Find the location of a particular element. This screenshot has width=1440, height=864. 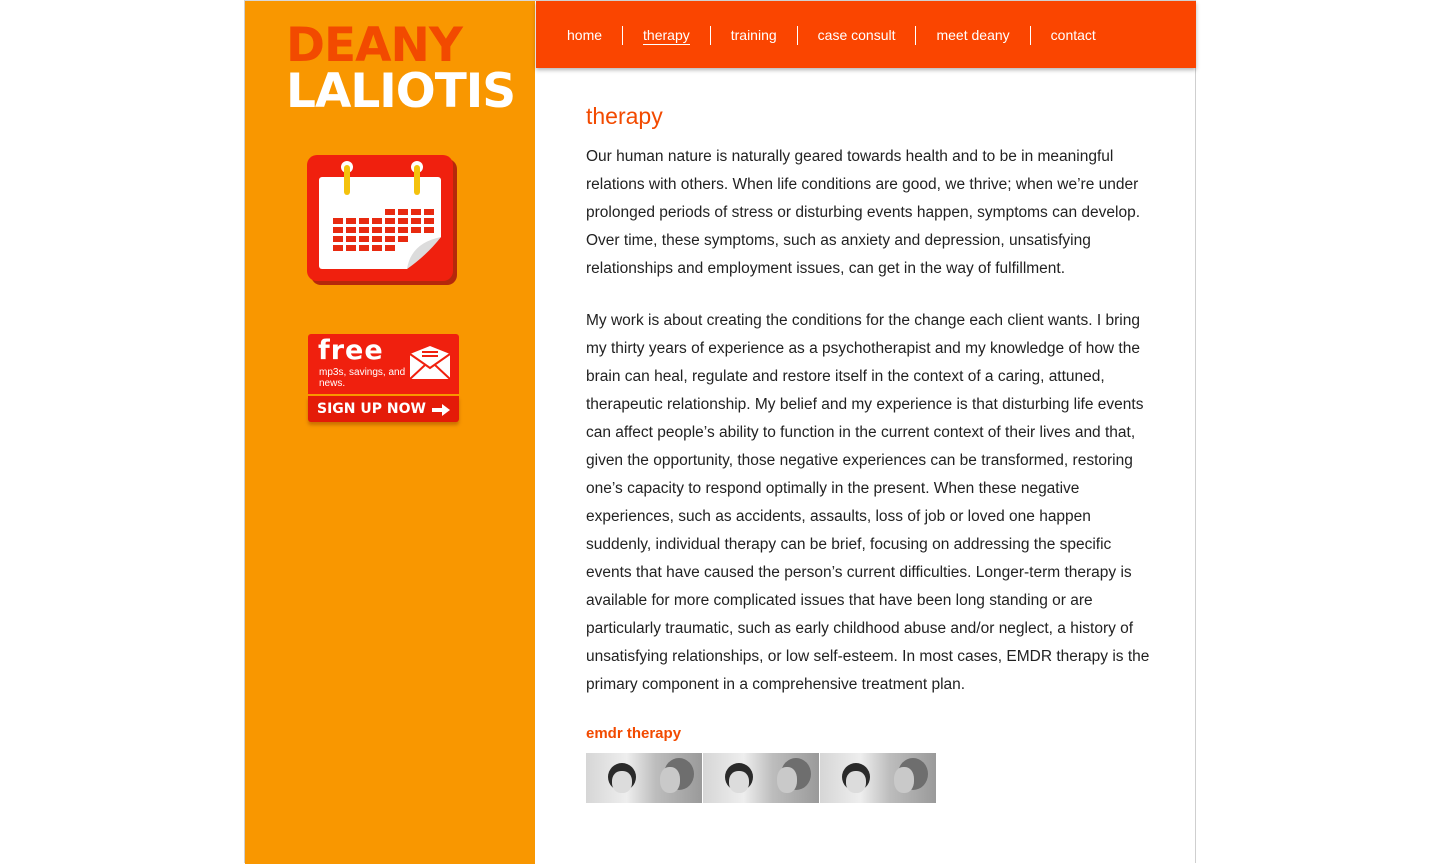

nav-meet-deany: meet deany is located at coordinates (972, 35).